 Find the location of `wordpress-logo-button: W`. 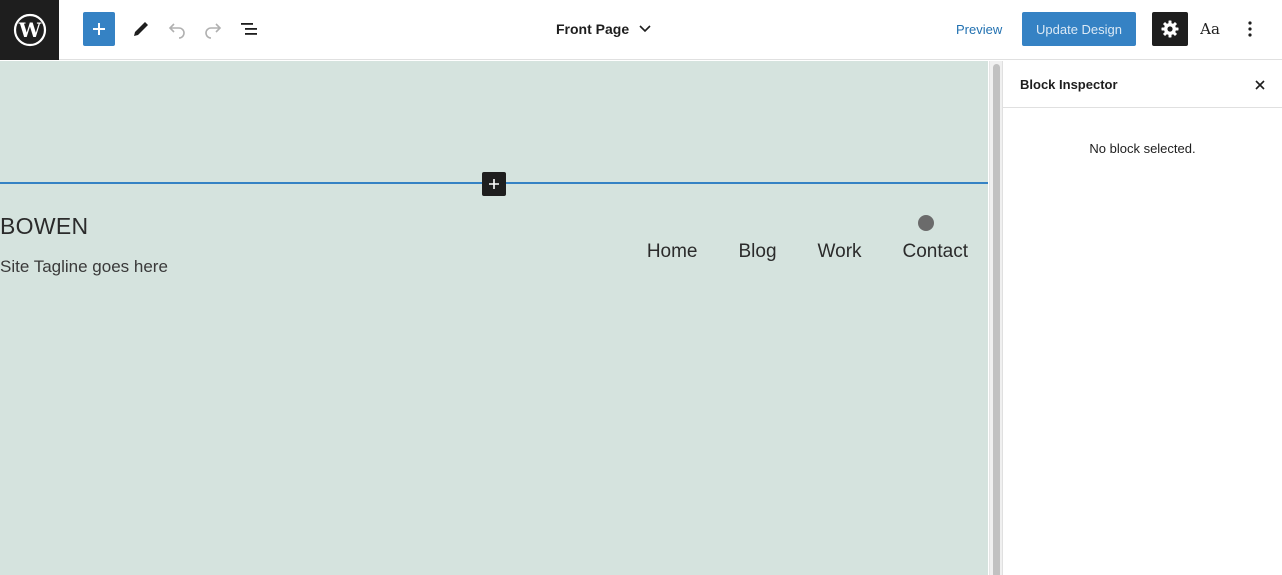

wordpress-logo-button: W is located at coordinates (29, 30).